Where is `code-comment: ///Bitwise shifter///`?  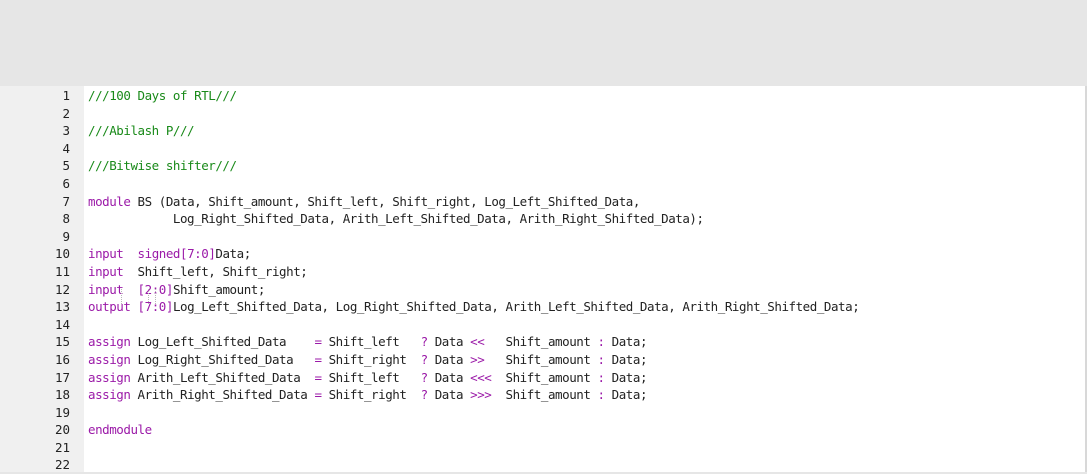
code-comment: ///Bitwise shifter/// is located at coordinates (162, 166).